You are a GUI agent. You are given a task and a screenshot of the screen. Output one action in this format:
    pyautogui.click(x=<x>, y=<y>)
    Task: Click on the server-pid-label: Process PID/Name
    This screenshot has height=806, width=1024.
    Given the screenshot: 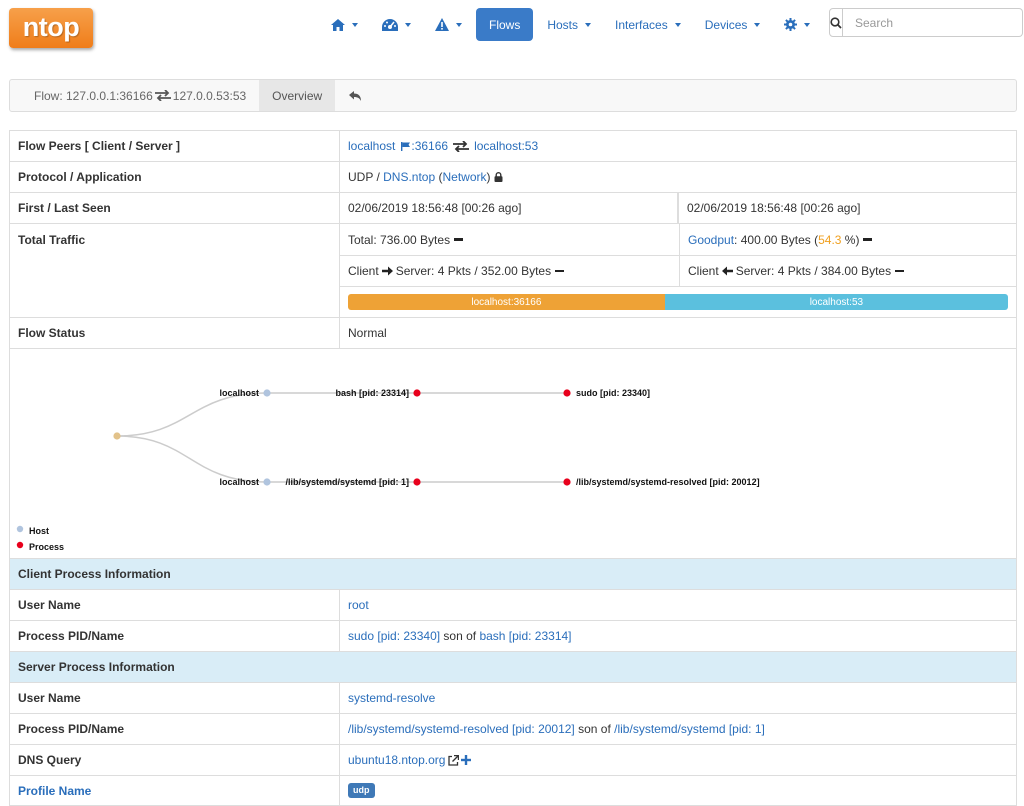 What is the action you would take?
    pyautogui.click(x=174, y=729)
    